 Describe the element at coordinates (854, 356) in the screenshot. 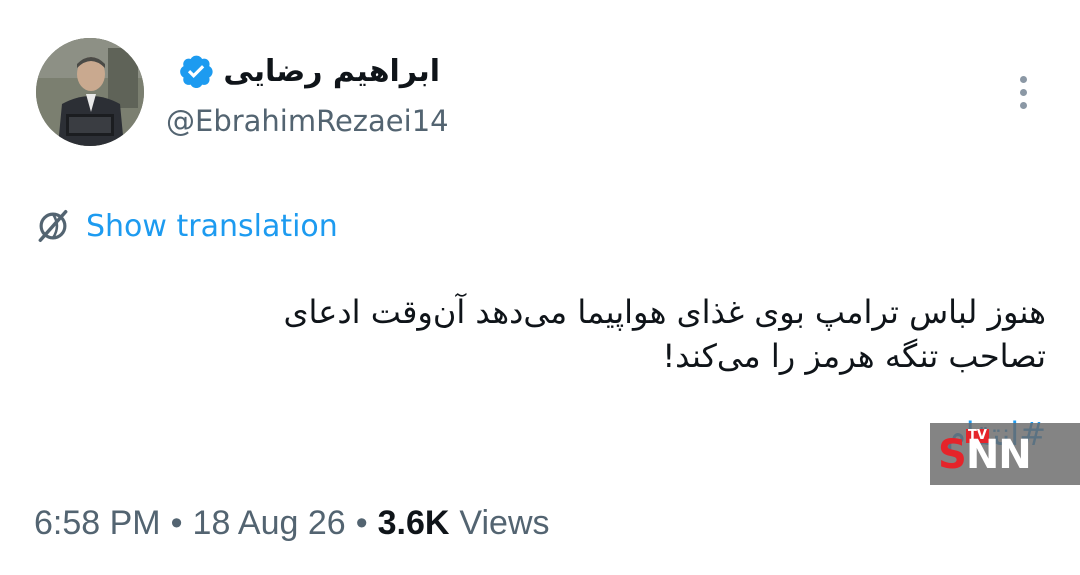

I see `tweet-text-line: تصاحب تنگه هرمز را می‌کند!` at that location.